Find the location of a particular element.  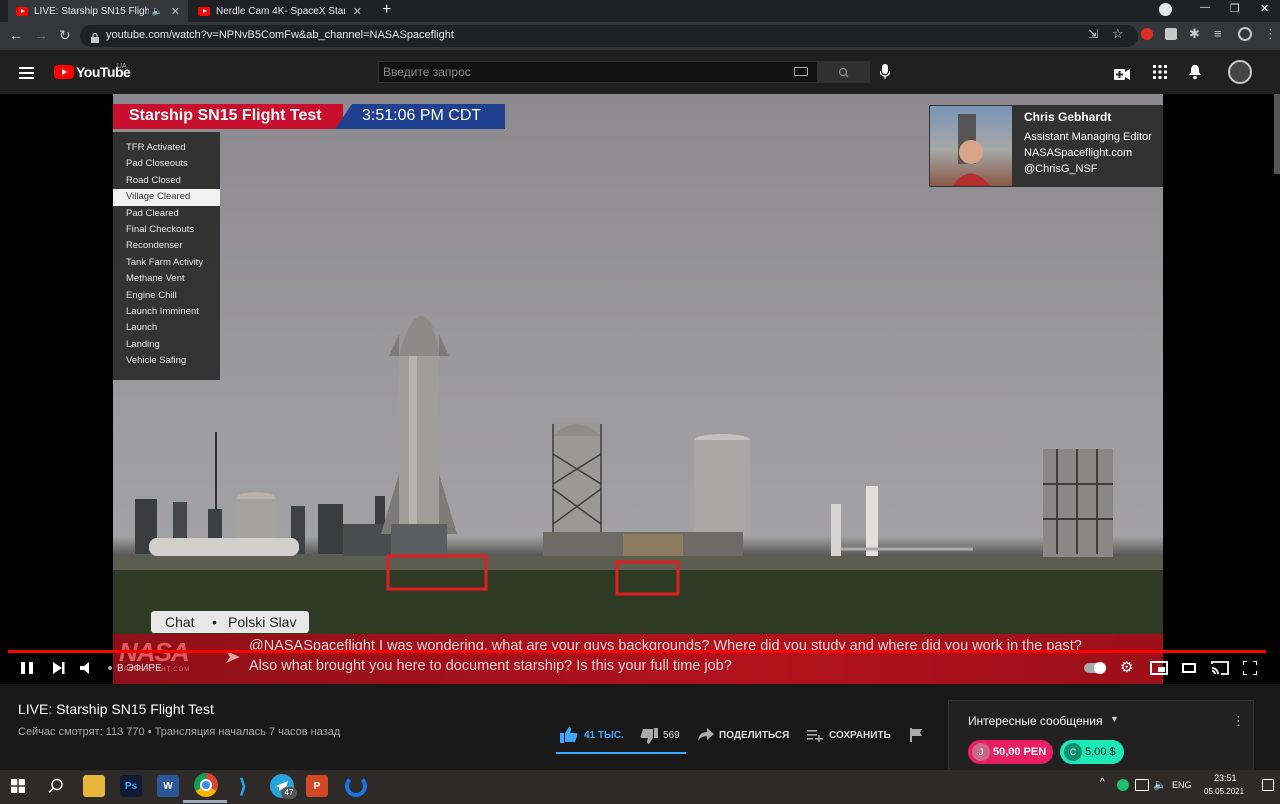

notifications-bell-icon is located at coordinates (1195, 72).